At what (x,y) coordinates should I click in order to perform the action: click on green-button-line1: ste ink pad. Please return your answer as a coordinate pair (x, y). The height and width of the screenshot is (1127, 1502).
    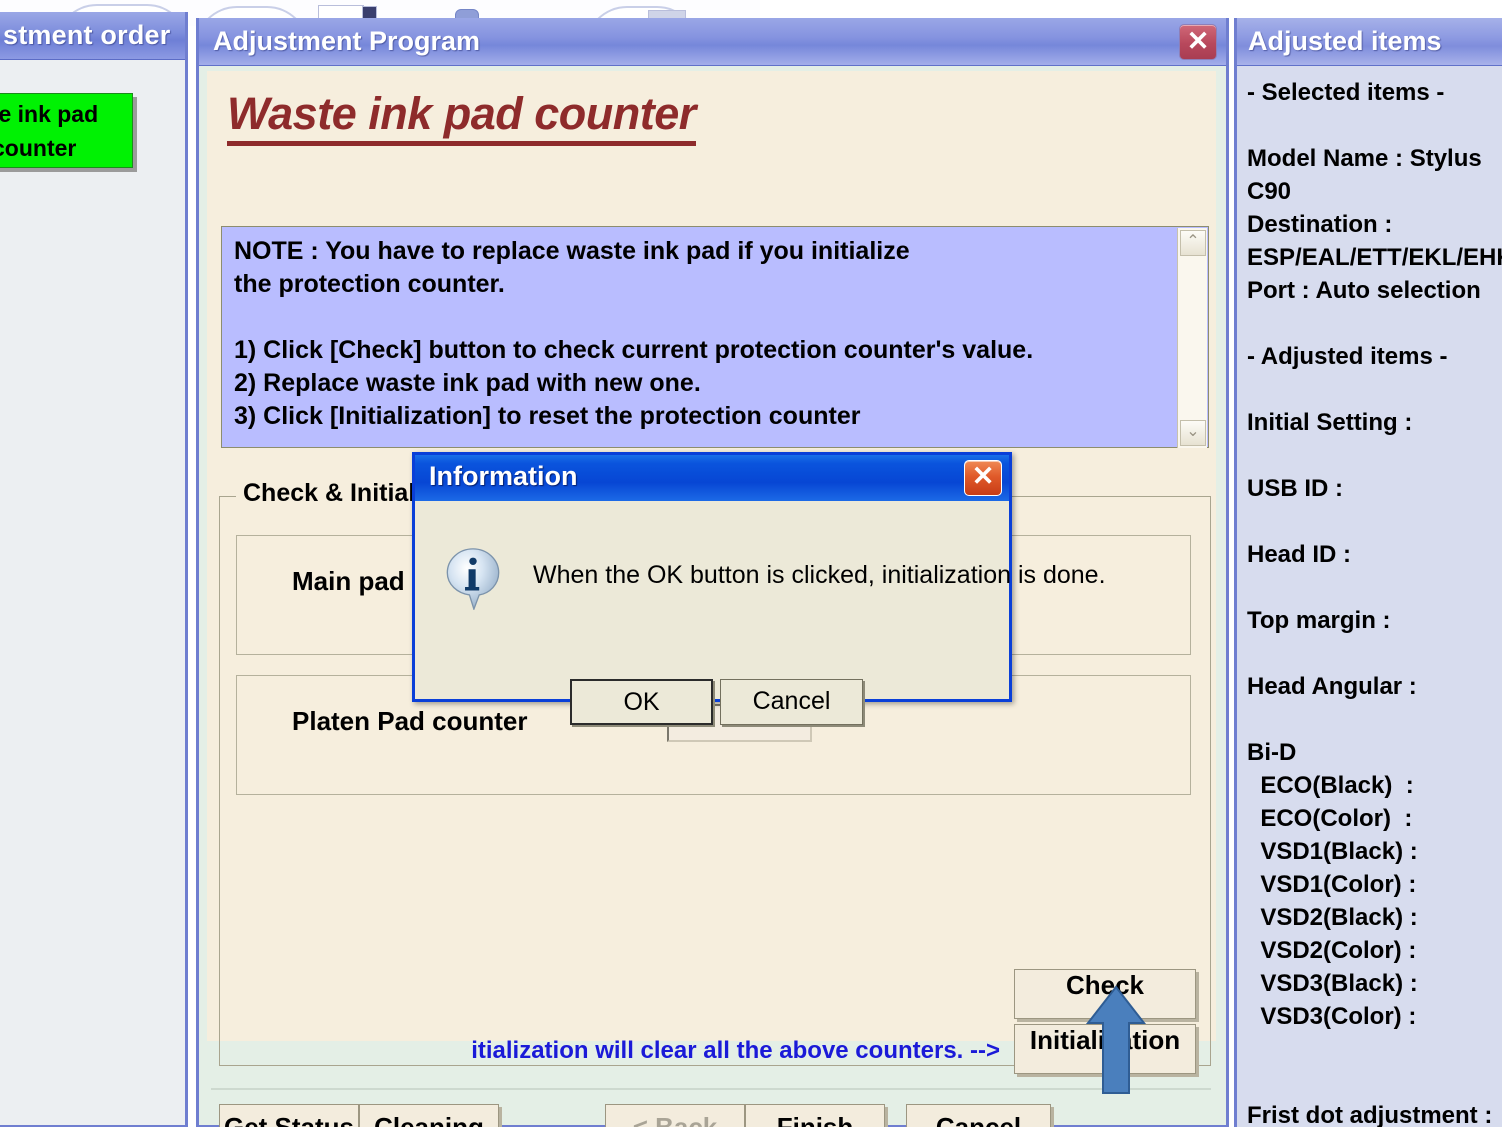
    Looking at the image, I should click on (49, 114).